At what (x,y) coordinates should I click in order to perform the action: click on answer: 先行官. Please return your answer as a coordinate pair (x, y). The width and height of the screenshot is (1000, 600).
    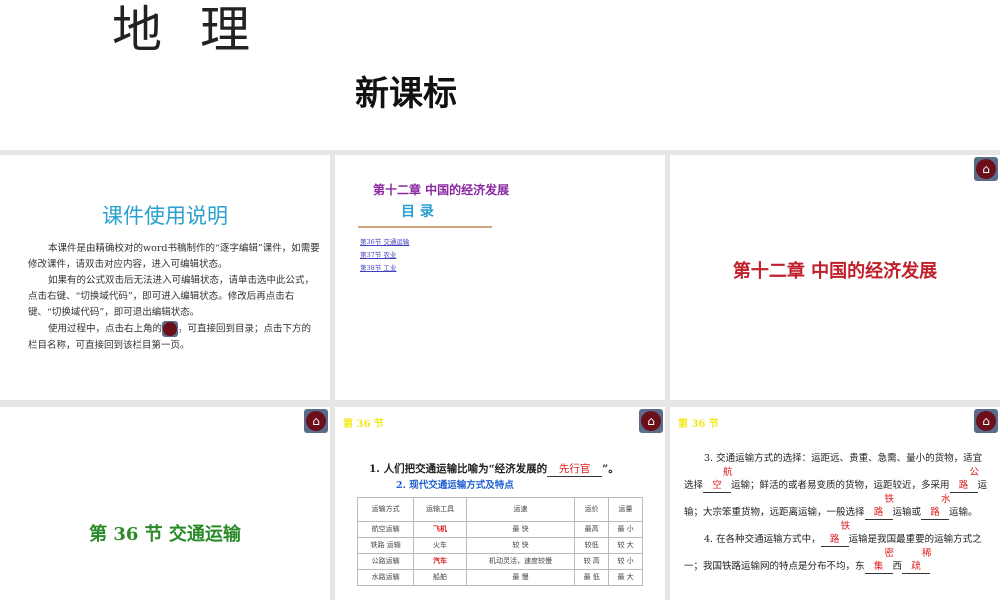
    Looking at the image, I should click on (575, 470).